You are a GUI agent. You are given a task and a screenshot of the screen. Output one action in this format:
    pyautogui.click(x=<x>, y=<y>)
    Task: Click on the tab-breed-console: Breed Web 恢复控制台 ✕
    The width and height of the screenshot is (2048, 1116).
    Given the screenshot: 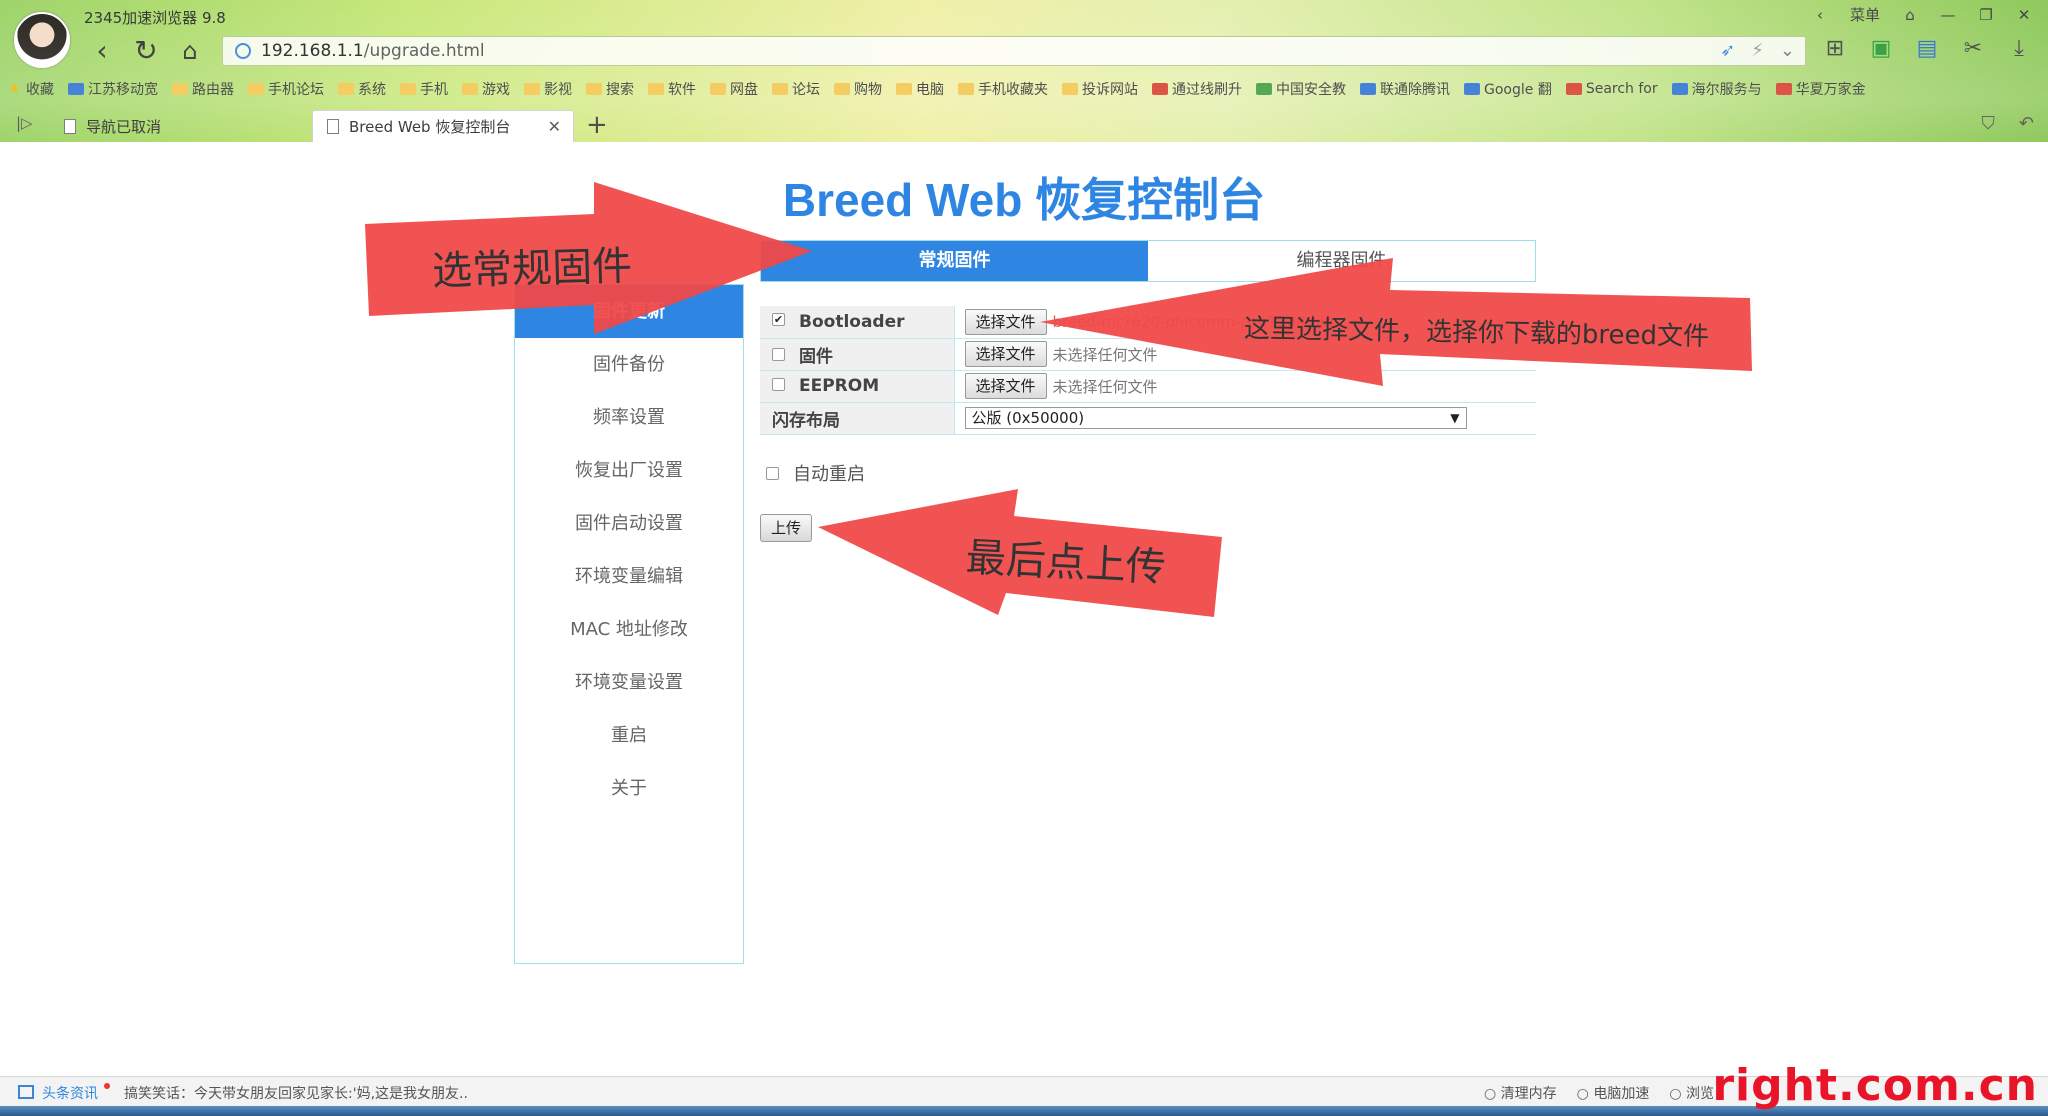 What is the action you would take?
    pyautogui.click(x=443, y=126)
    